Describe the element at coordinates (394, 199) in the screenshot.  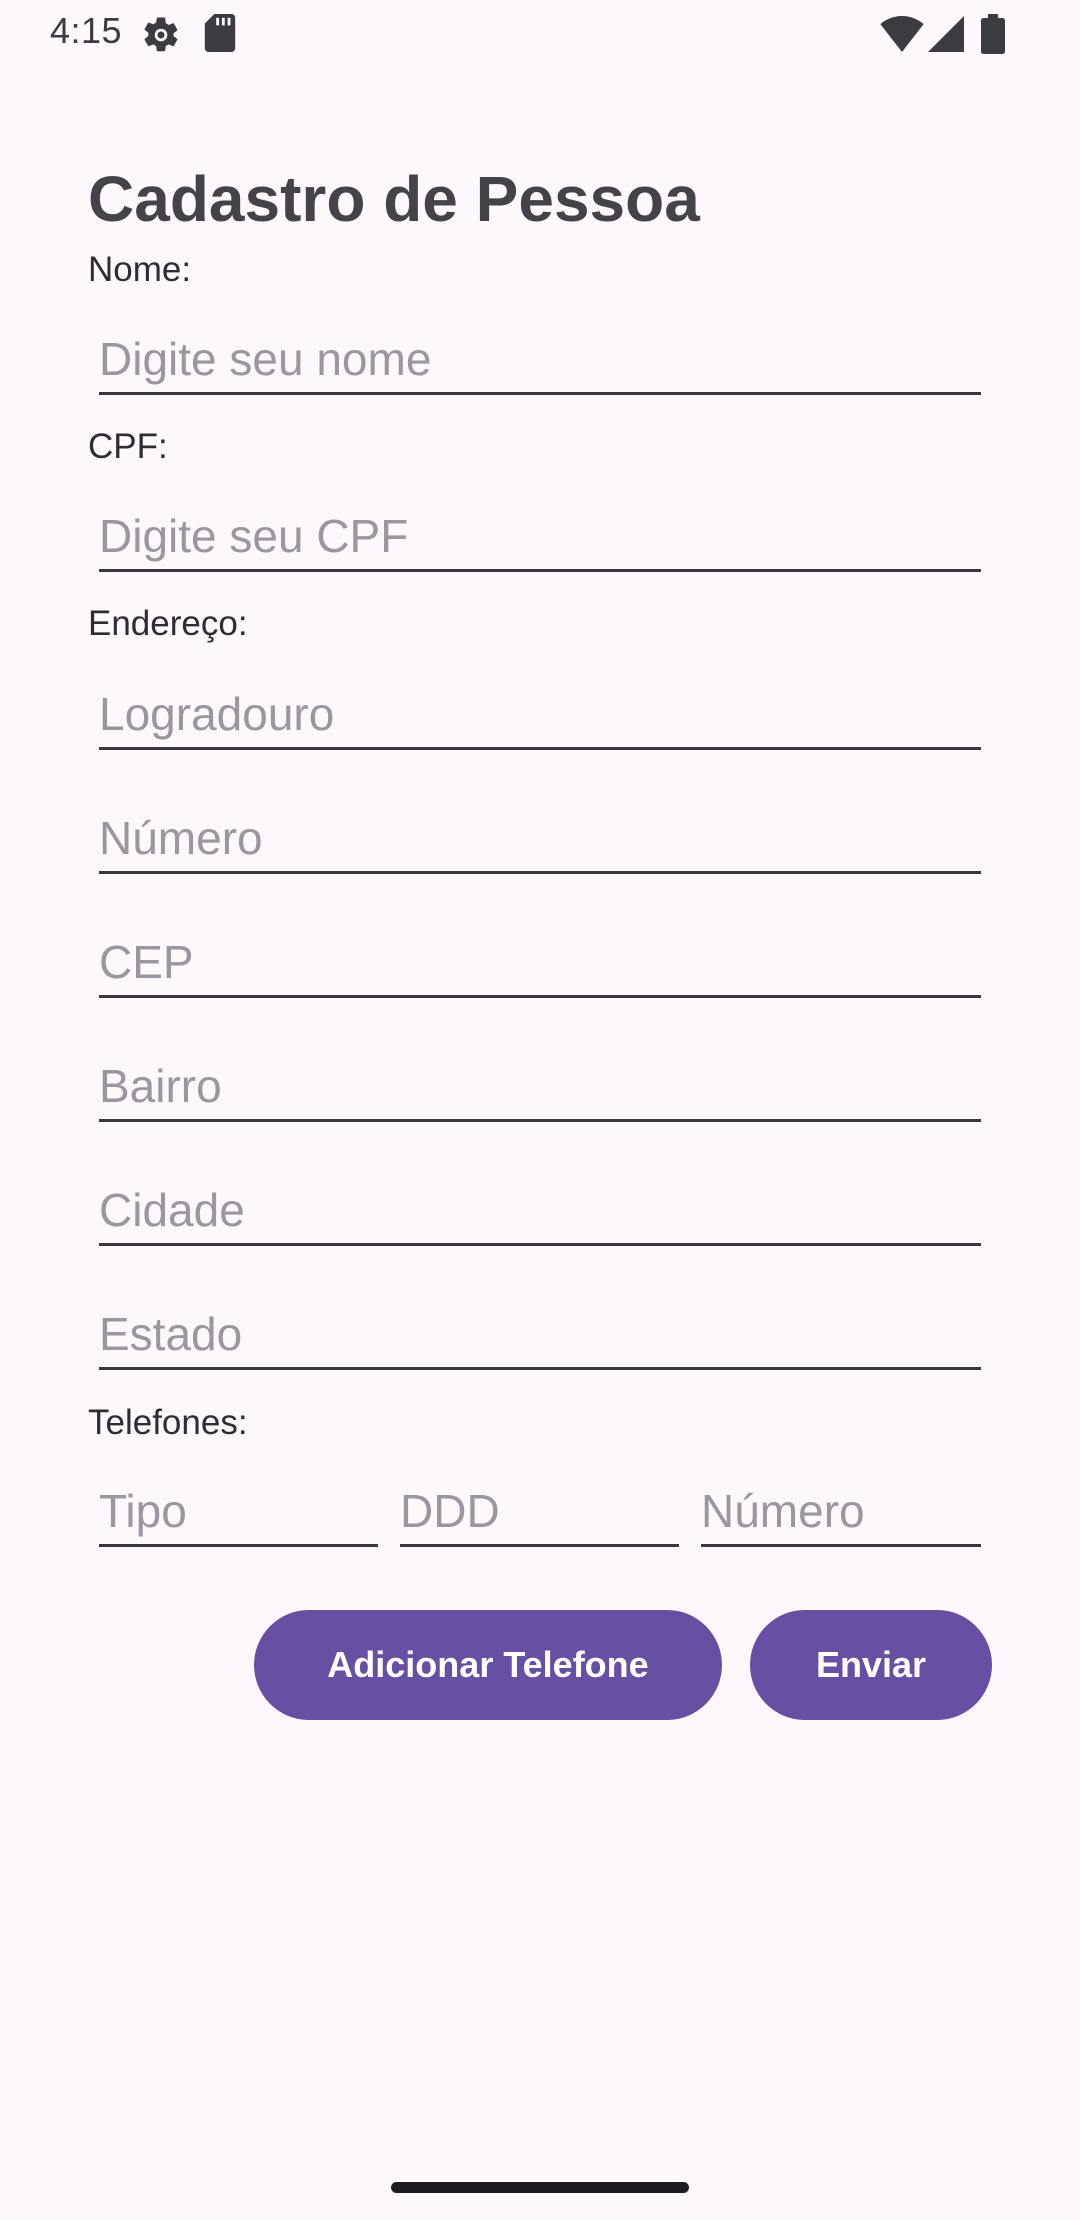
I see `page-title: Cadastro de Pessoa` at that location.